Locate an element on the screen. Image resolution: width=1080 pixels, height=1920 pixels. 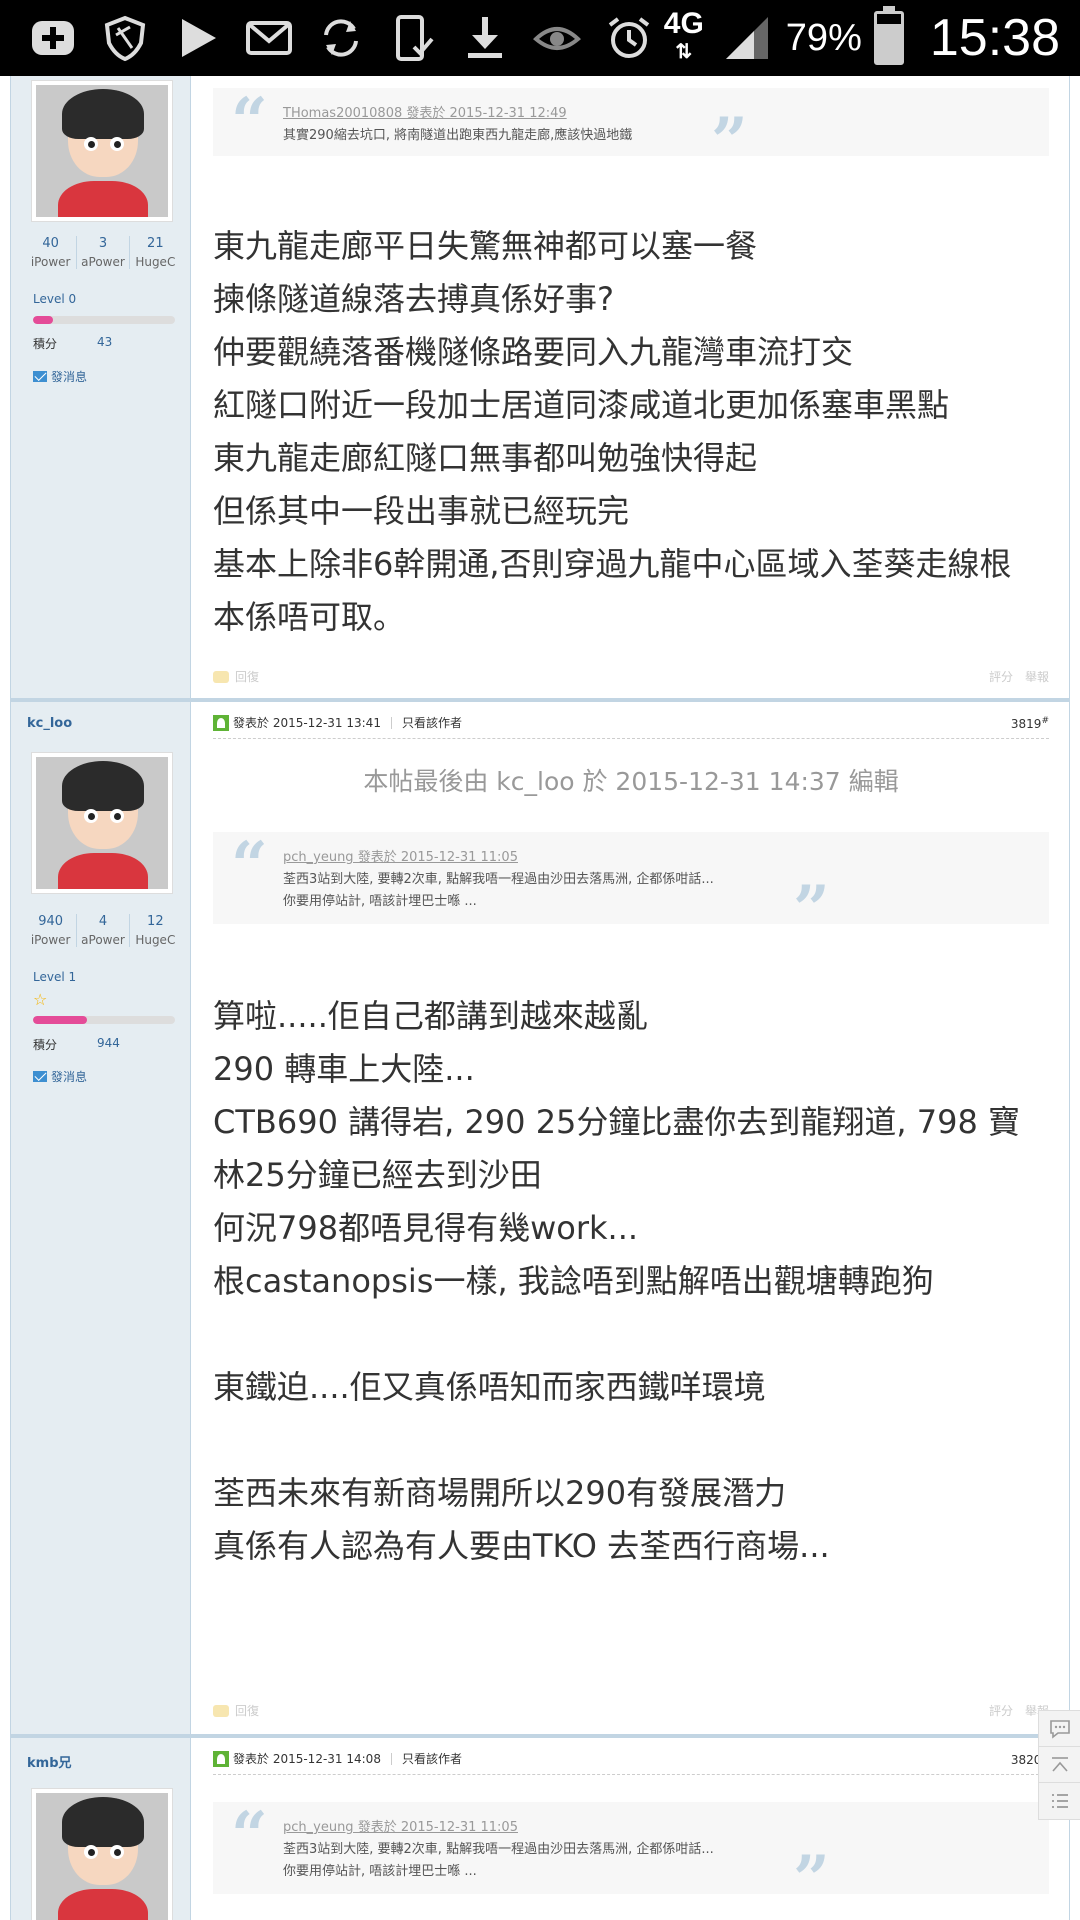
alarm-icon is located at coordinates (629, 38).